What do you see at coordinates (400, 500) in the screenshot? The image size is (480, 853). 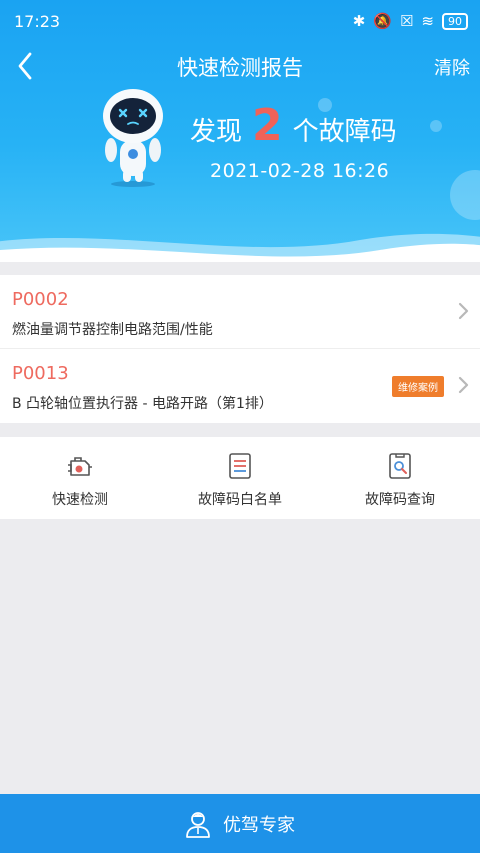 I see `tool-label: 故障码查询` at bounding box center [400, 500].